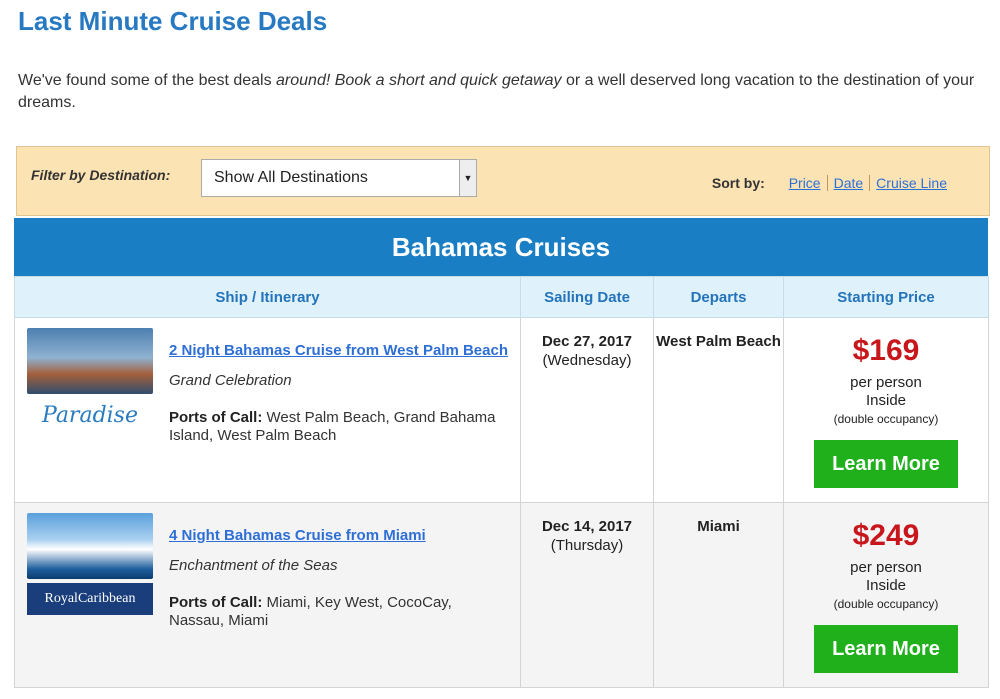 The height and width of the screenshot is (699, 1000). What do you see at coordinates (587, 410) in the screenshot?
I see `sailing-date-cell: Dec 27, 2017 (Wednesday)` at bounding box center [587, 410].